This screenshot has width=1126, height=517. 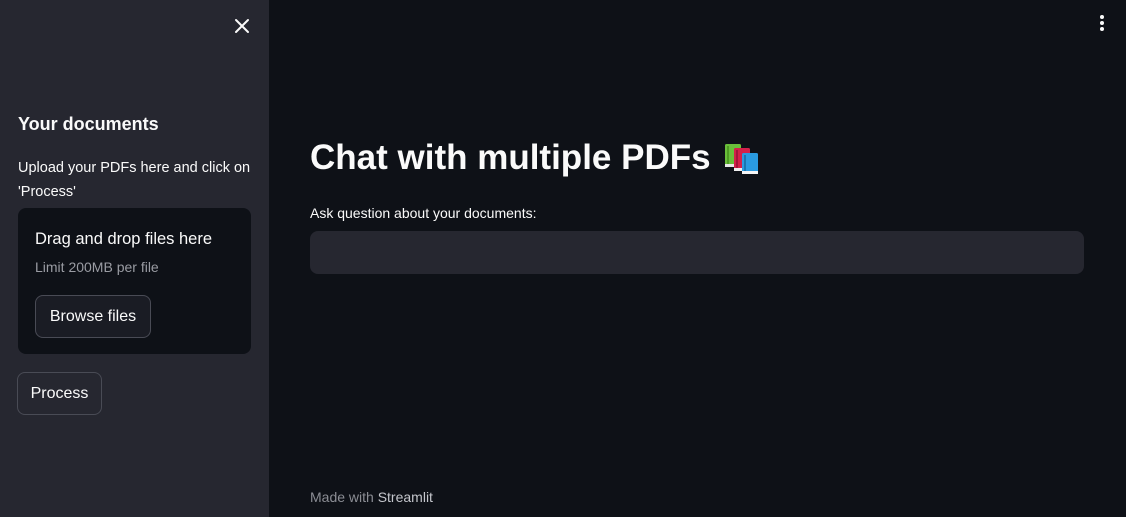 I want to click on kebab-menu-icon, so click(x=1102, y=23).